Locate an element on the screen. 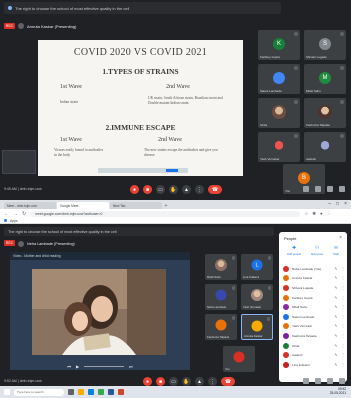 Image resolution: width=351 pixels, height=398 pixels. task-view-icon is located at coordinates (71, 392).